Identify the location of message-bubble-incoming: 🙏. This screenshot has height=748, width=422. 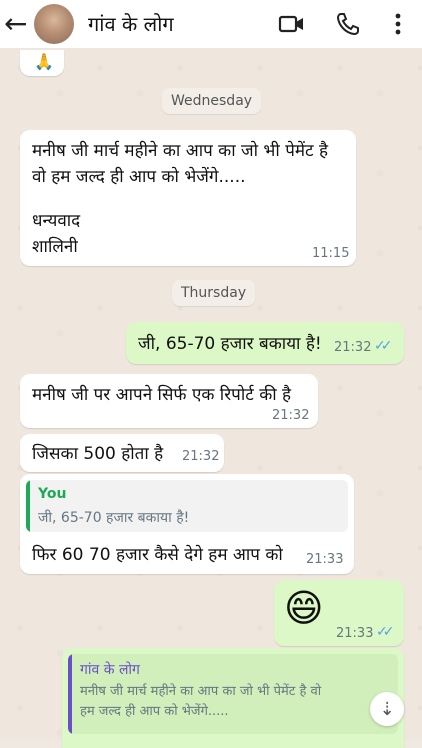
(42, 63).